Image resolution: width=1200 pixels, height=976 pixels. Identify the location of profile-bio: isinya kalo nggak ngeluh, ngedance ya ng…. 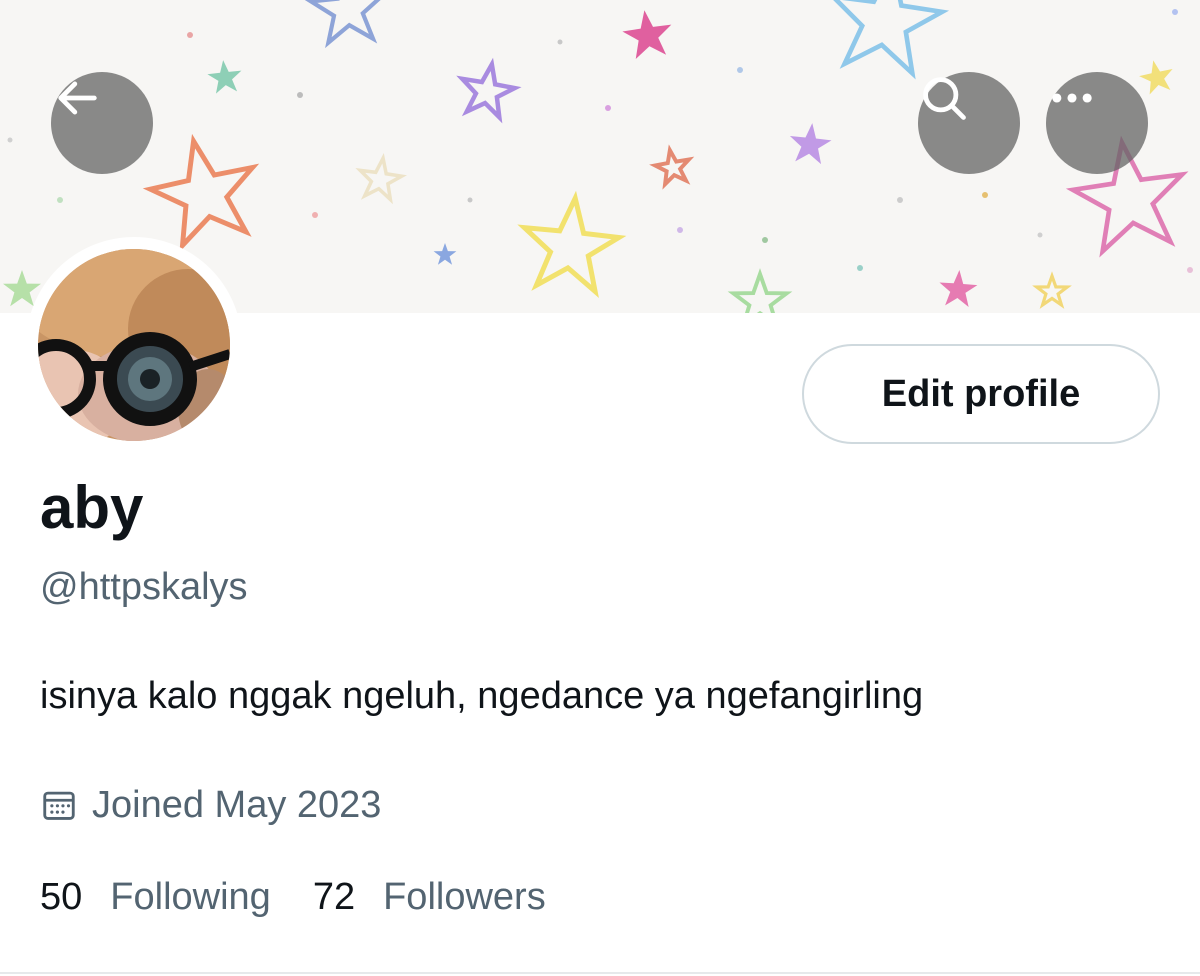
(482, 696).